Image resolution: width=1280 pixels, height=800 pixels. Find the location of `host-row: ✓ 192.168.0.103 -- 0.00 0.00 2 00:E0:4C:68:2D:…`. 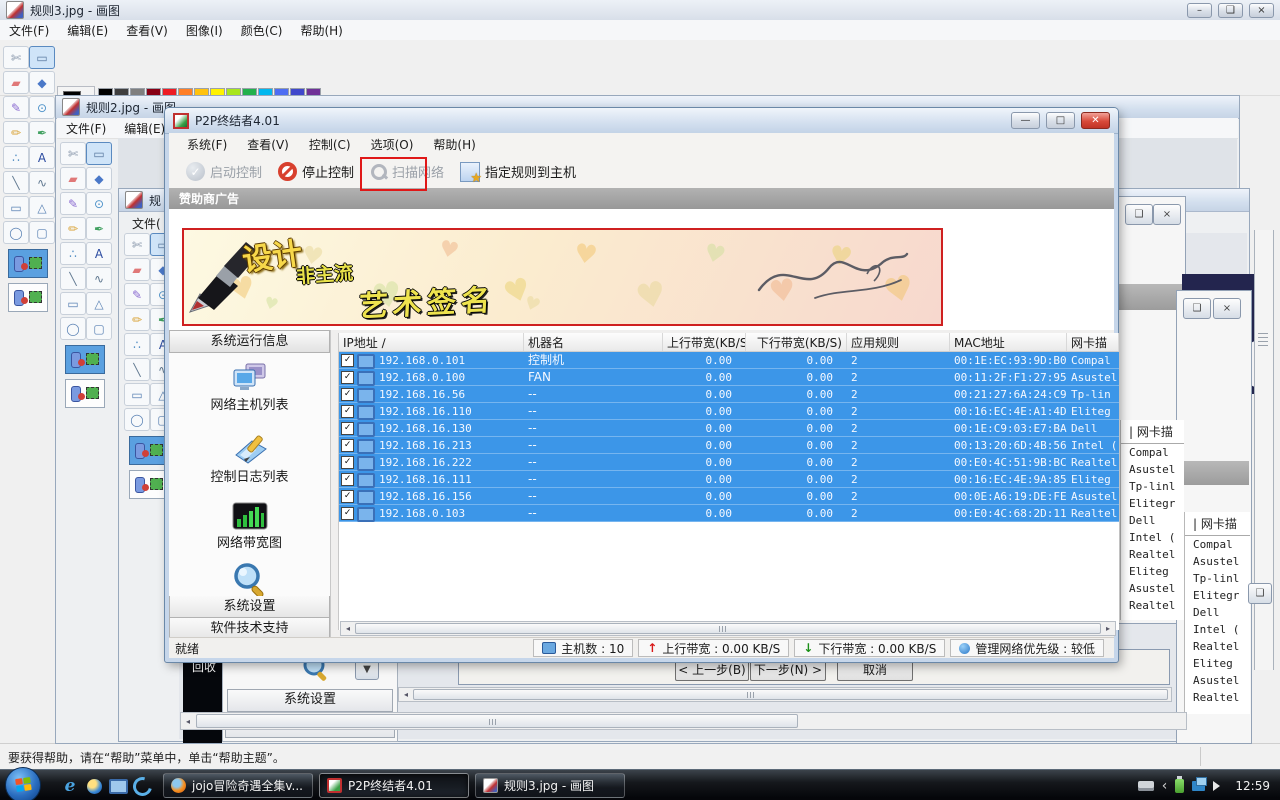

host-row: ✓ 192.168.0.103 -- 0.00 0.00 2 00:E0:4C:68:2D:… is located at coordinates (729, 513).